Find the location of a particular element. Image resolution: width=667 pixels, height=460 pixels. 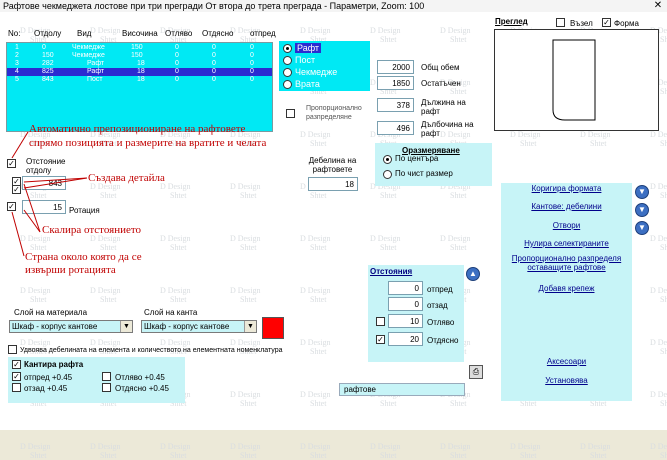

close-button: ✕ is located at coordinates (658, 5).